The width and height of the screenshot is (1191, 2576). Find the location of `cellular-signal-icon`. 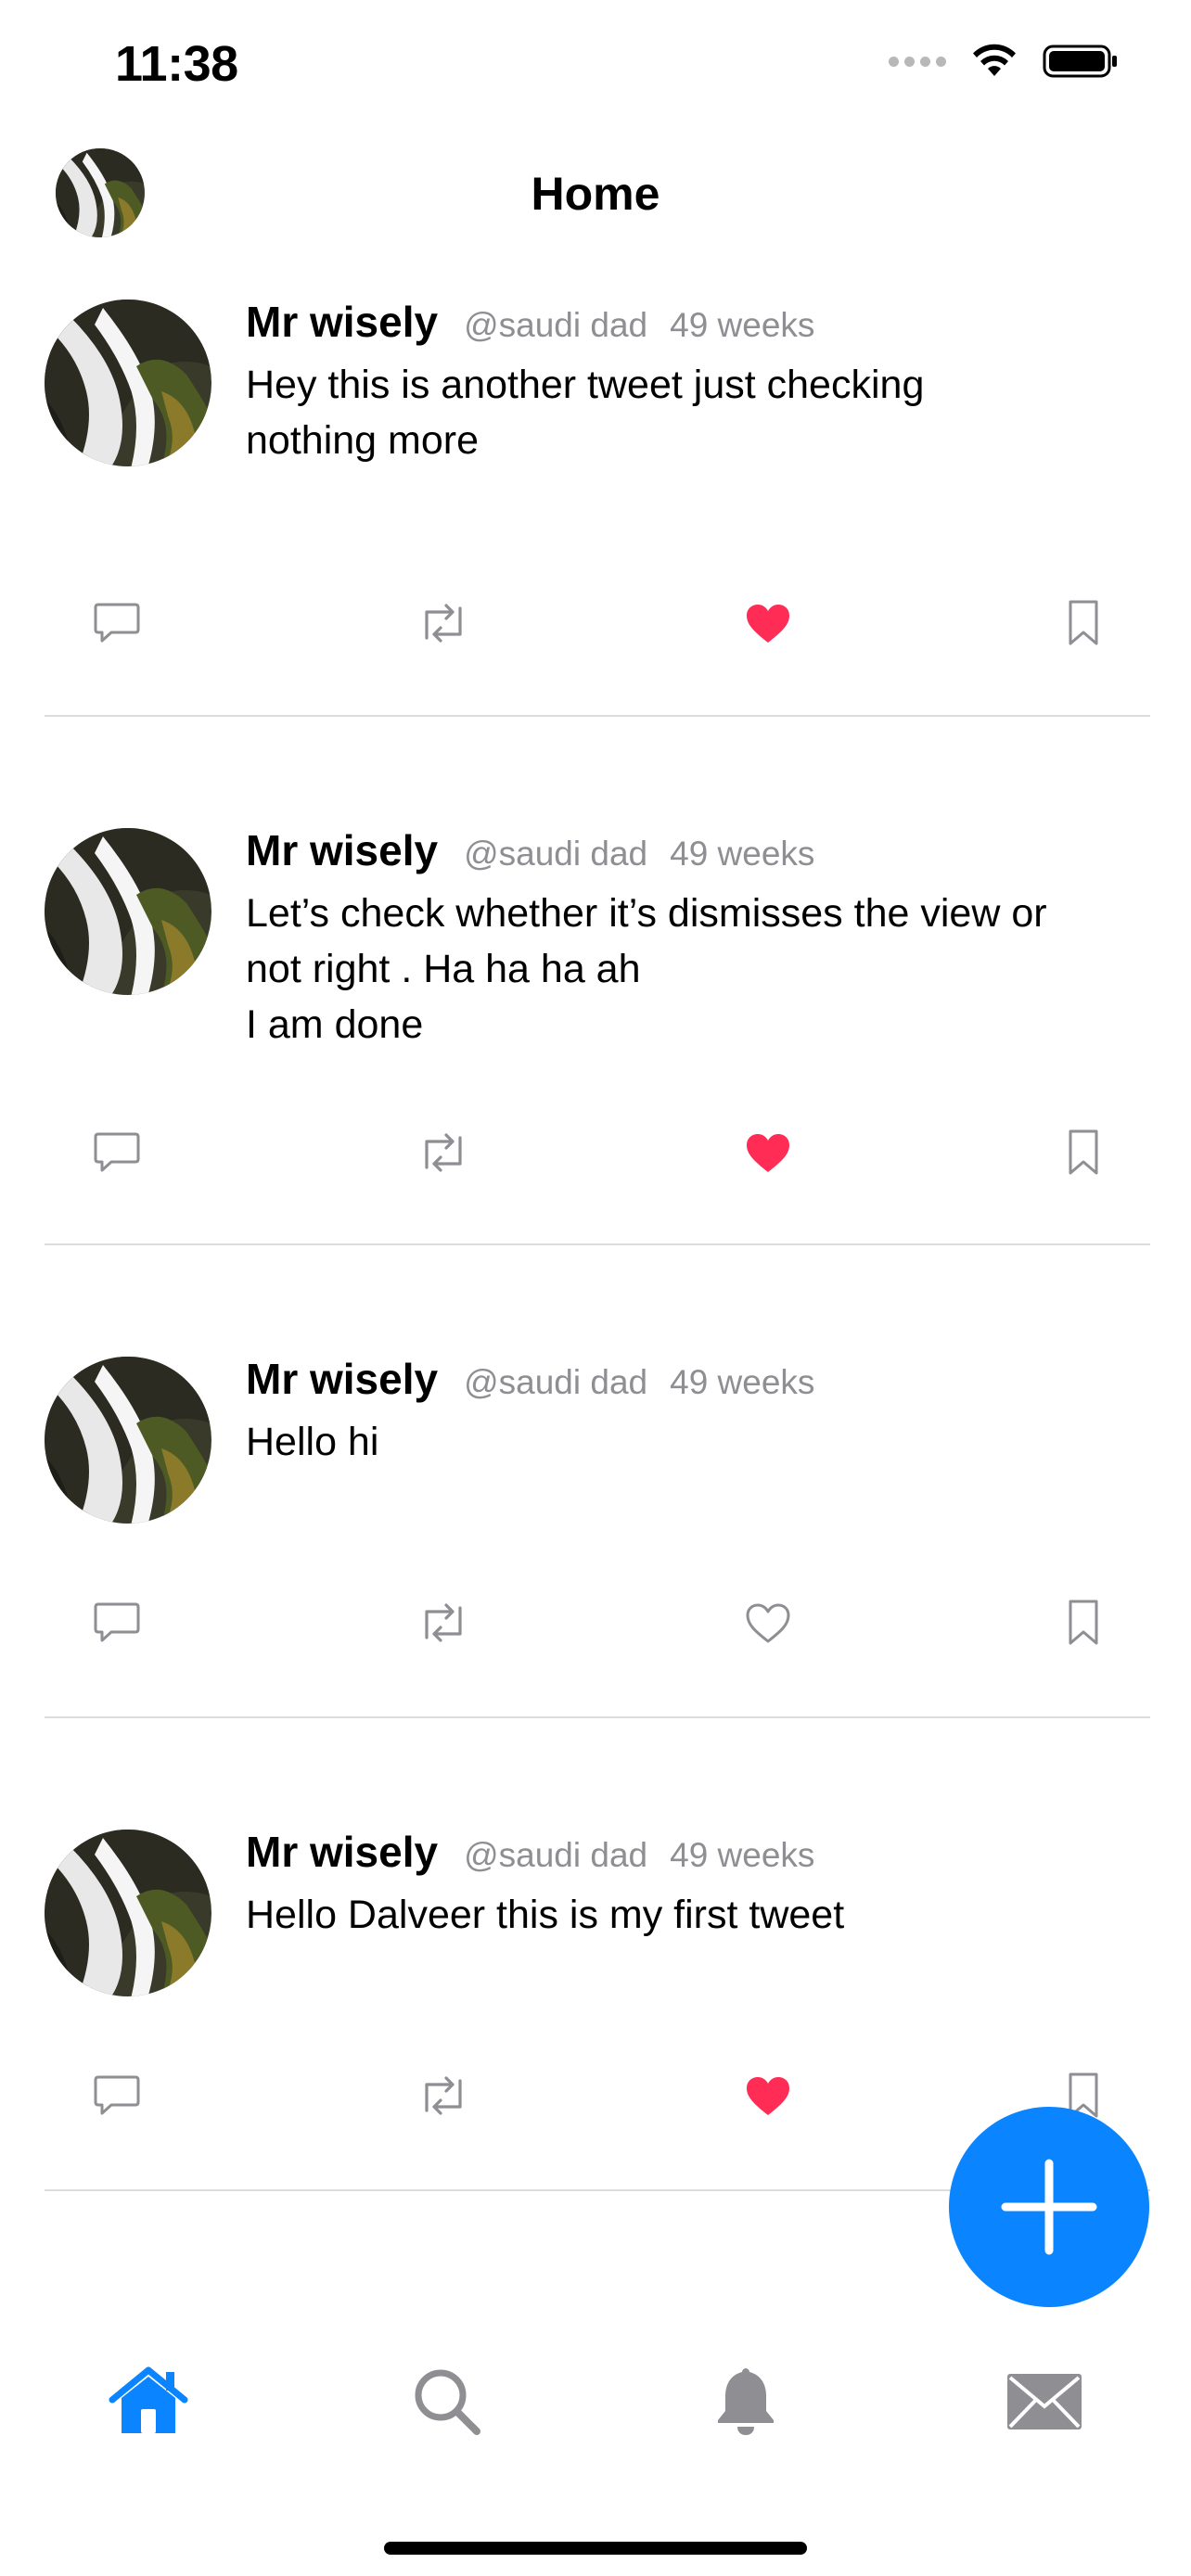

cellular-signal-icon is located at coordinates (918, 61).